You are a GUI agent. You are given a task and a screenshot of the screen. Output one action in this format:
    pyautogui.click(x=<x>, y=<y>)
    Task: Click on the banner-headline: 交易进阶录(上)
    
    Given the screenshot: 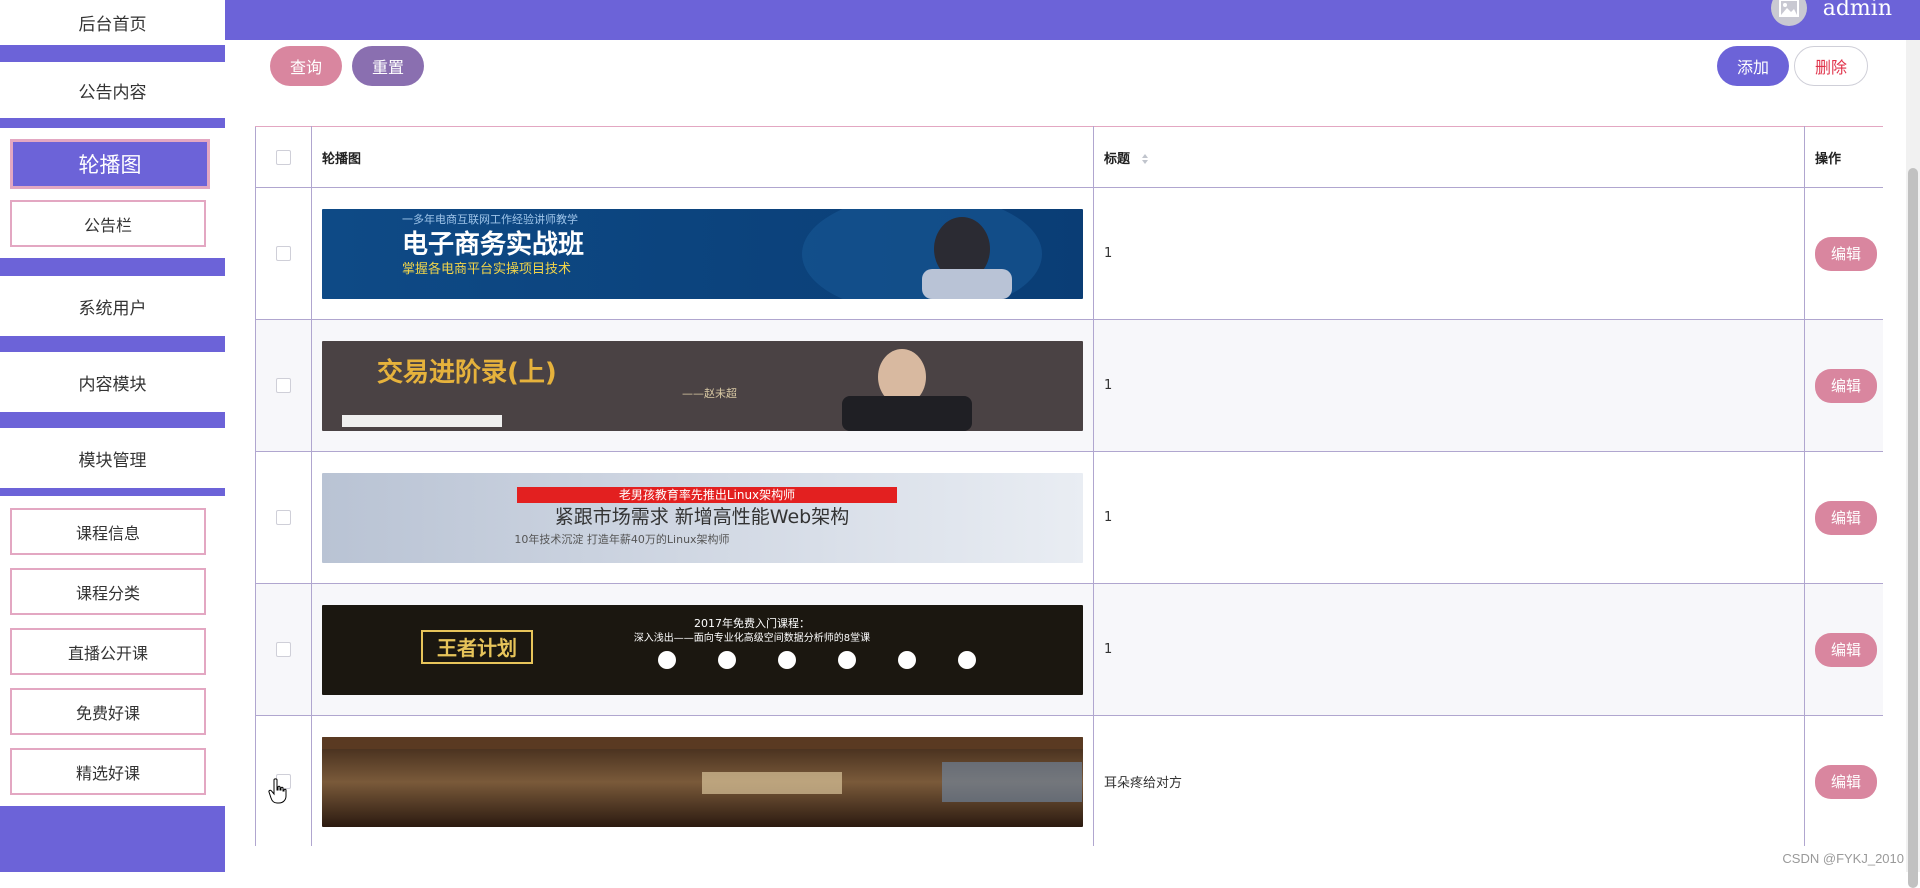 What is the action you would take?
    pyautogui.click(x=467, y=372)
    